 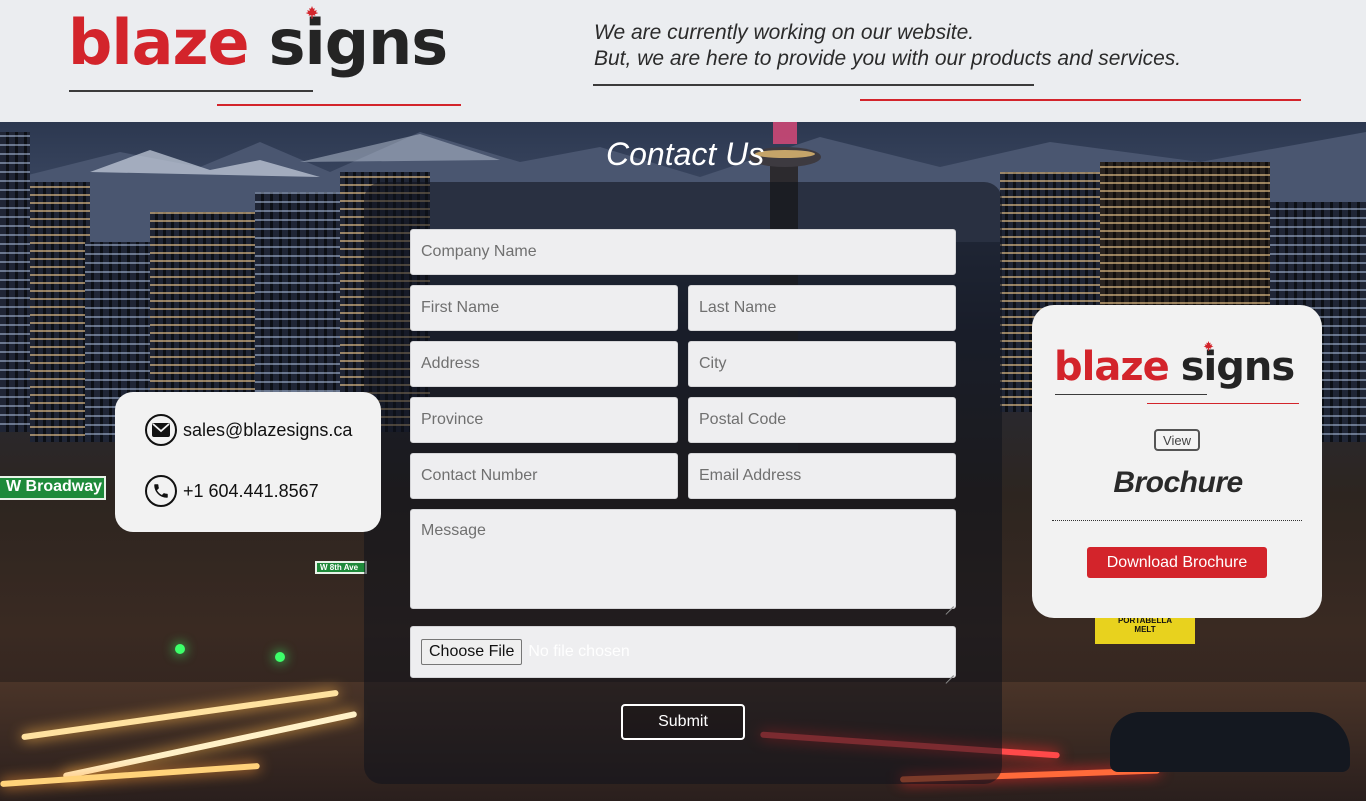 What do you see at coordinates (1230, 742) in the screenshot?
I see `car` at bounding box center [1230, 742].